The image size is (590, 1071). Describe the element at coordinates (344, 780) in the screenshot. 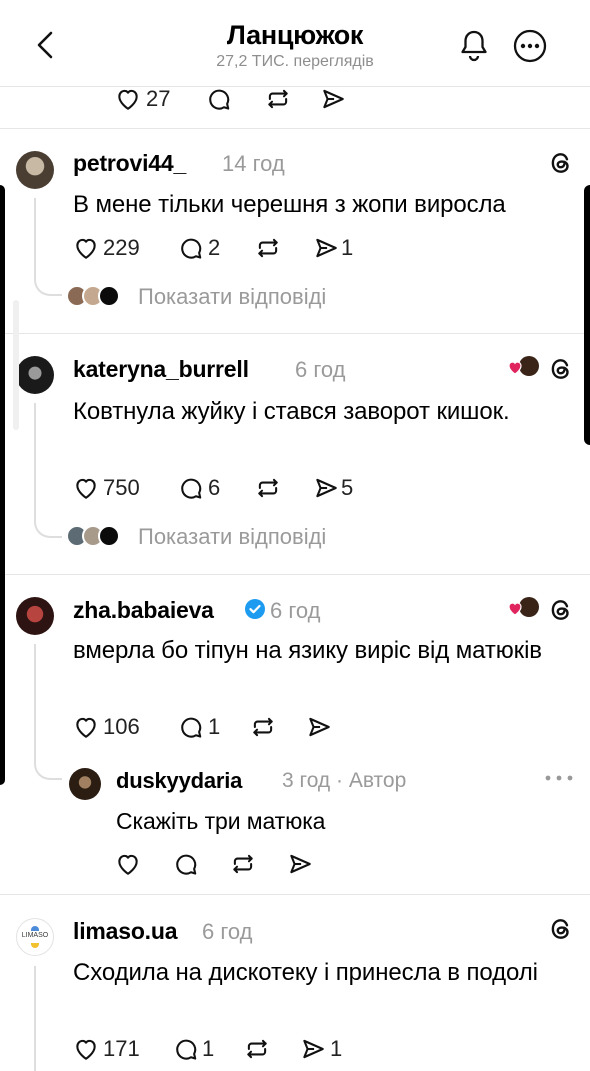

I see `reply-timestamp: 3 год · Автор` at that location.